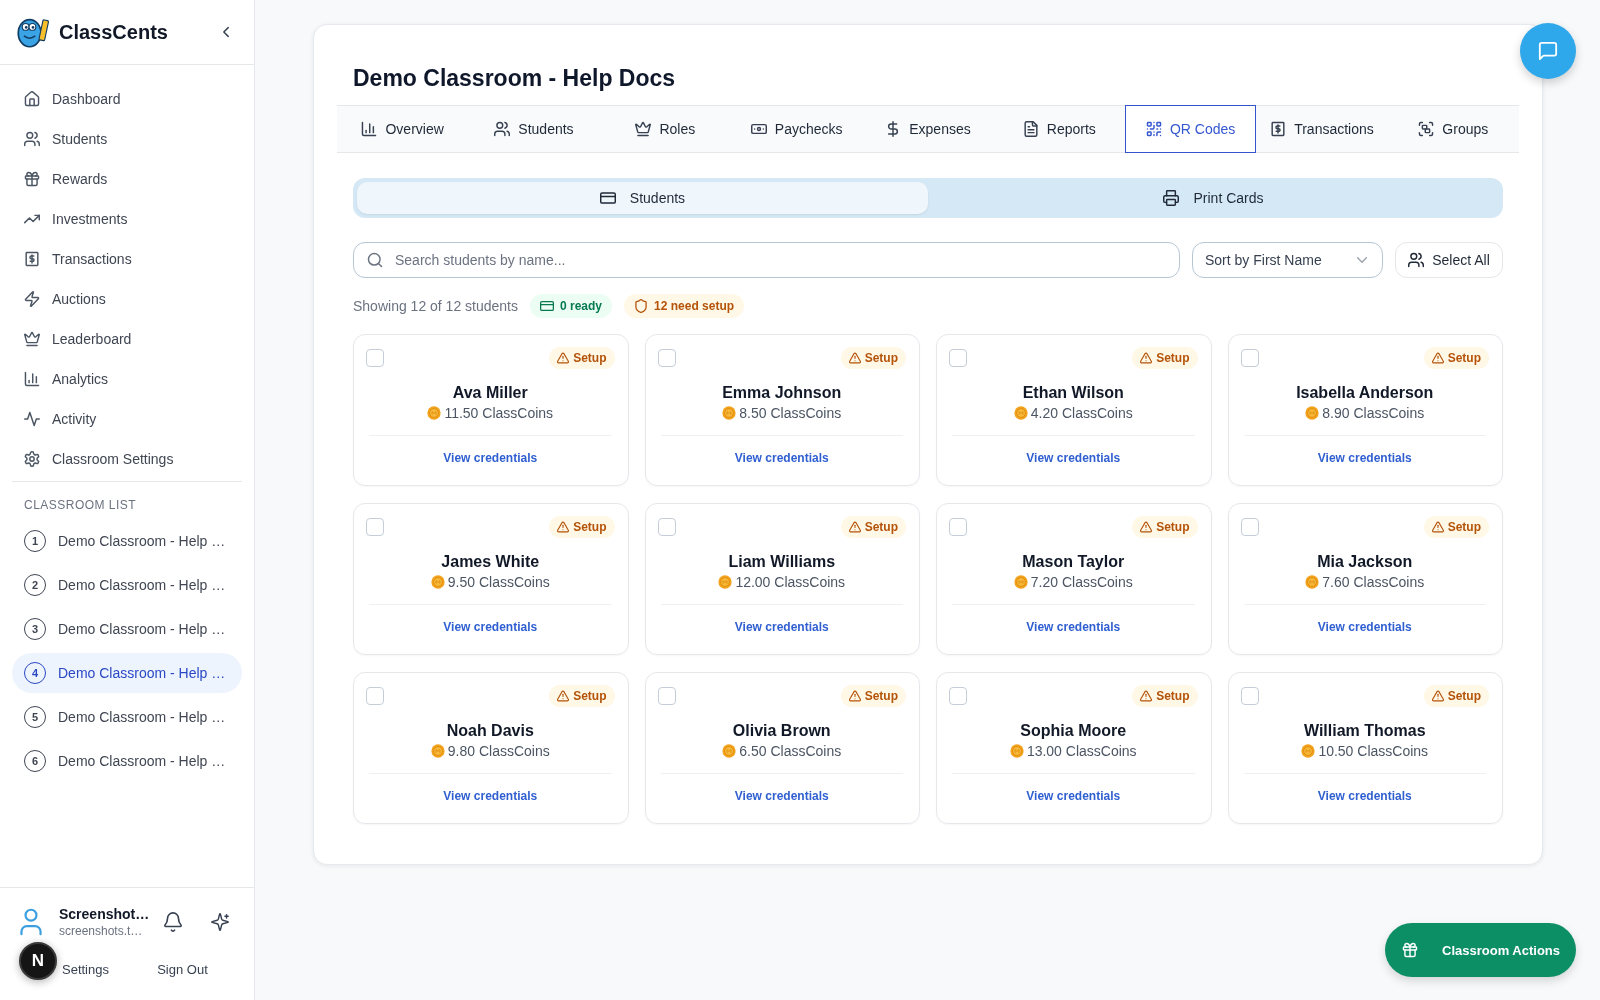 The height and width of the screenshot is (1000, 1600). What do you see at coordinates (781, 731) in the screenshot?
I see `student-name: Olivia Brown` at bounding box center [781, 731].